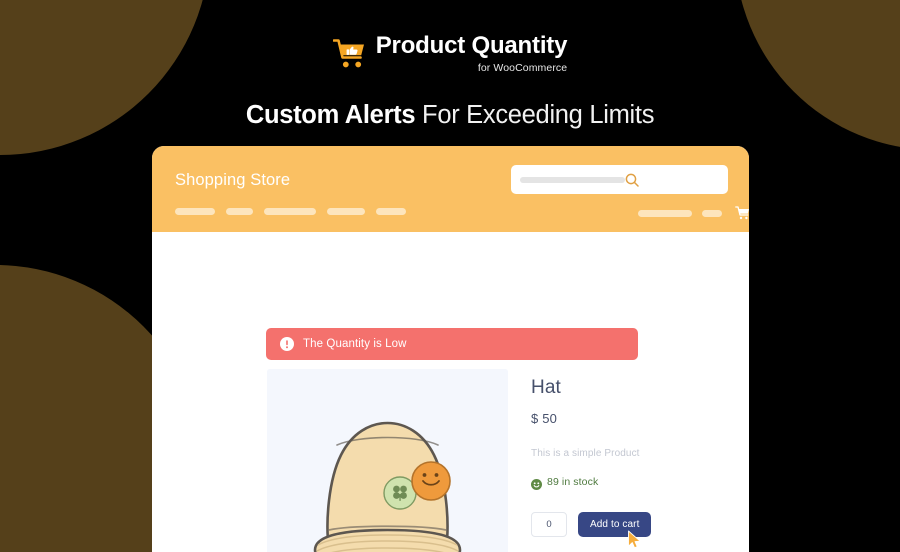 The height and width of the screenshot is (552, 900). I want to click on search-bar, so click(619, 179).